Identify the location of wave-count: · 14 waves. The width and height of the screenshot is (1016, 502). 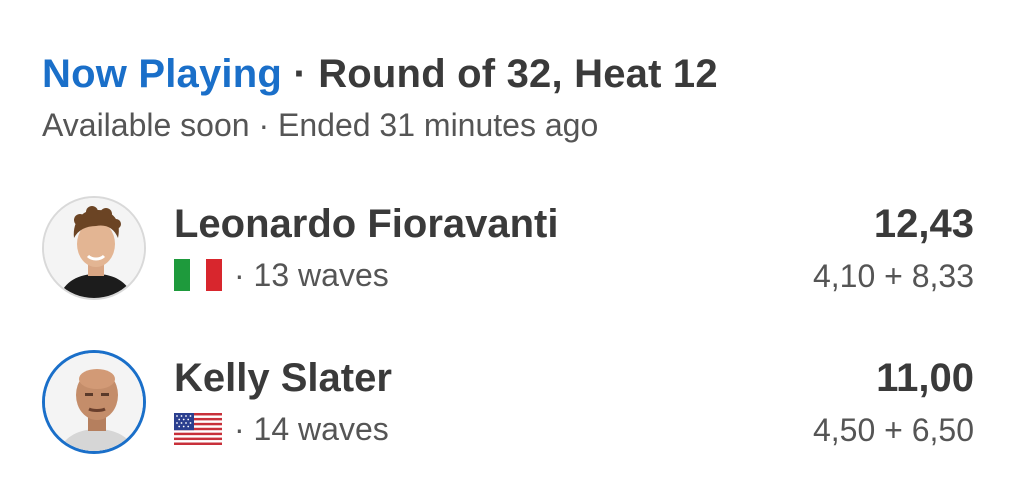
(311, 428).